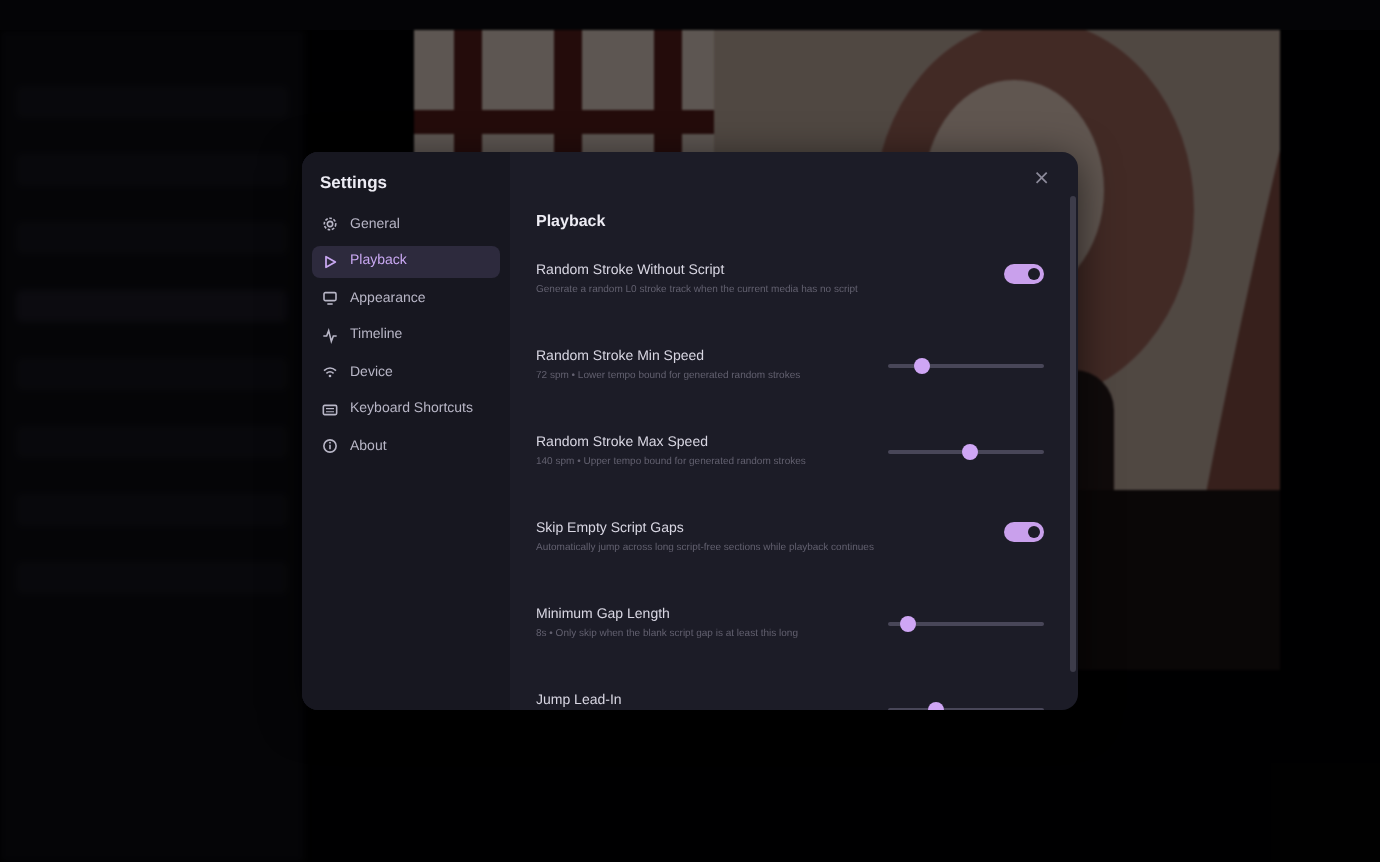  I want to click on monitor-icon, so click(330, 298).